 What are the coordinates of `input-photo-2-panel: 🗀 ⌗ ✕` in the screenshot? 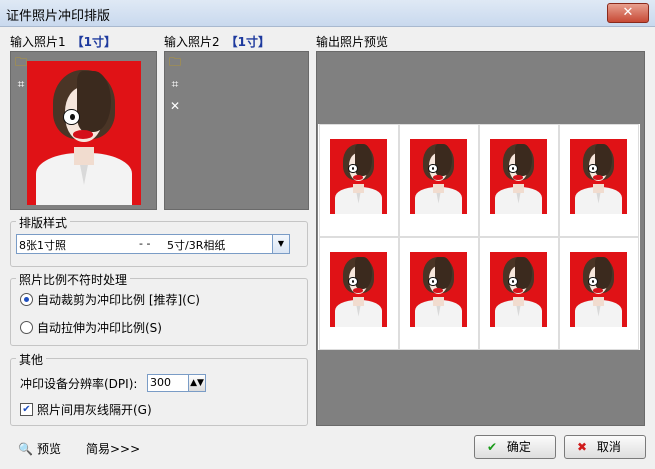 It's located at (236, 130).